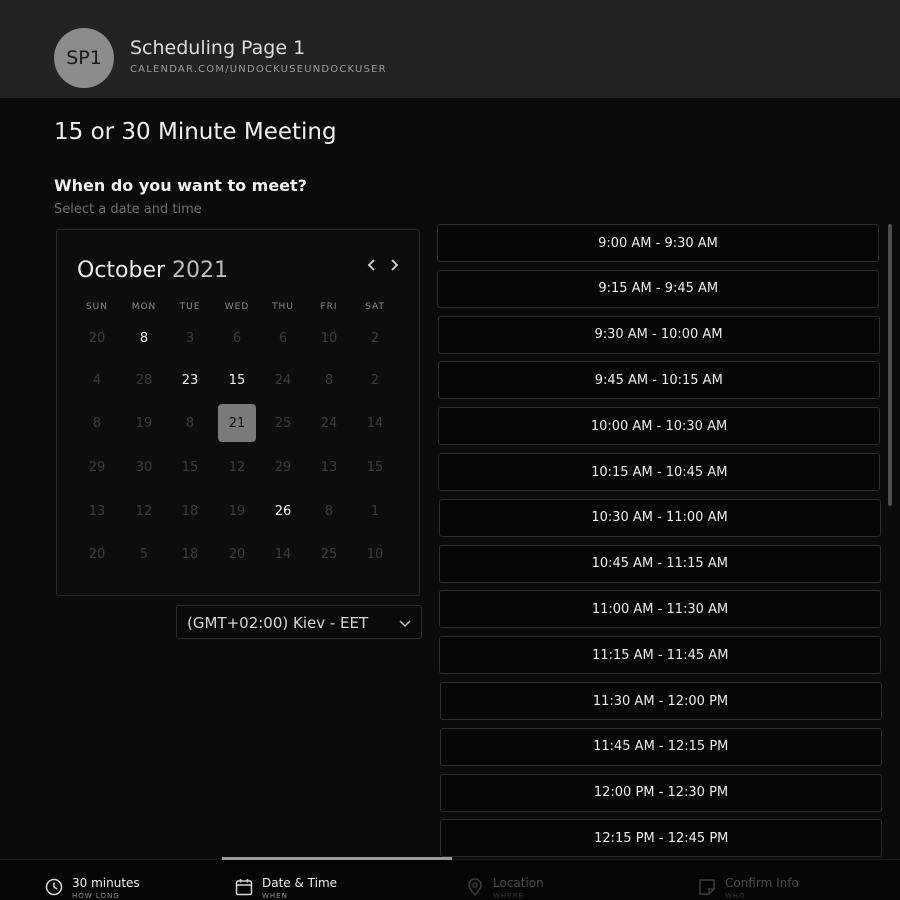 Image resolution: width=900 pixels, height=900 pixels. I want to click on time-slot-button: 11:00 AM - 11:30 AM, so click(660, 609).